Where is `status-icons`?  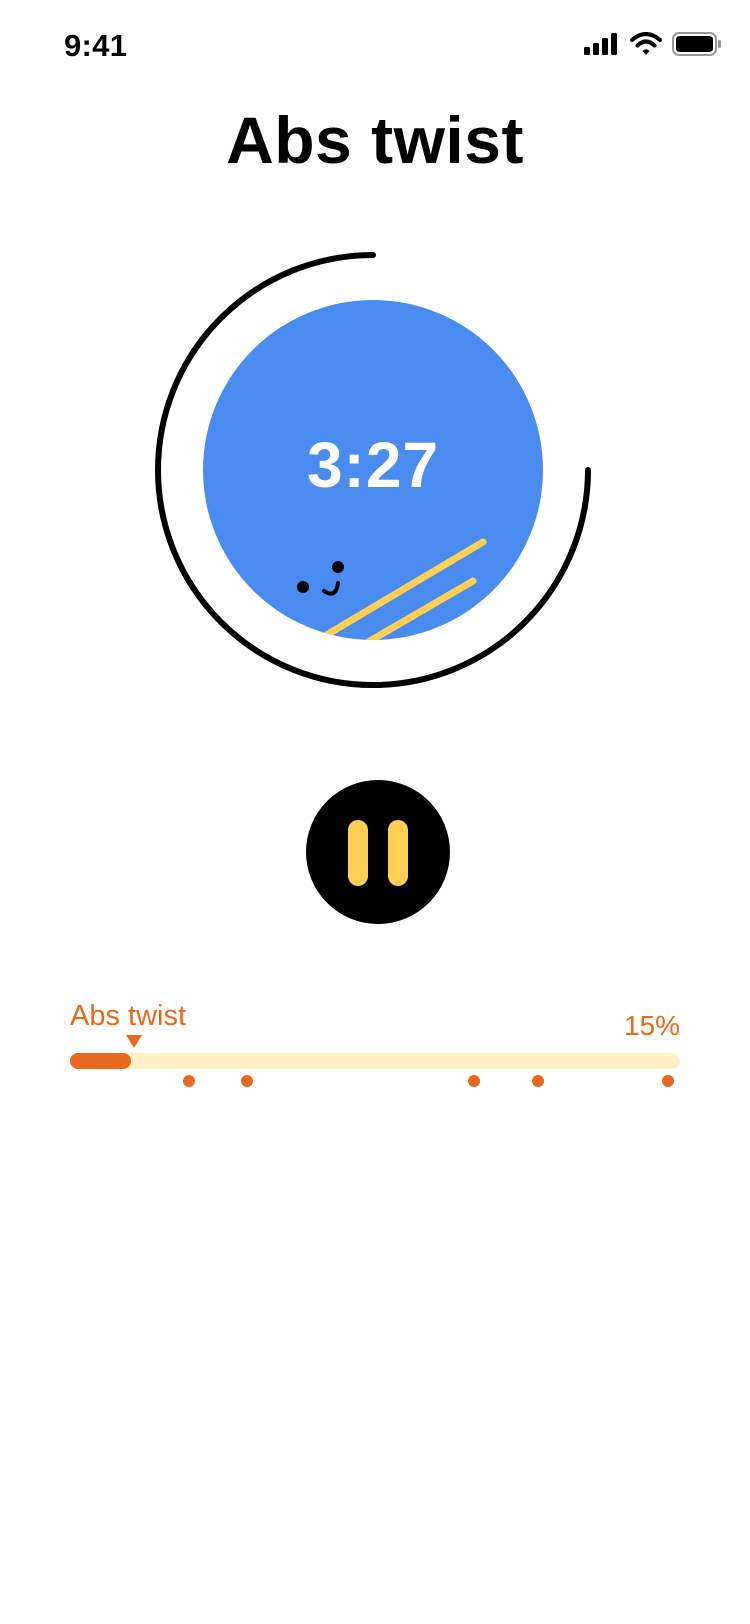 status-icons is located at coordinates (653, 46).